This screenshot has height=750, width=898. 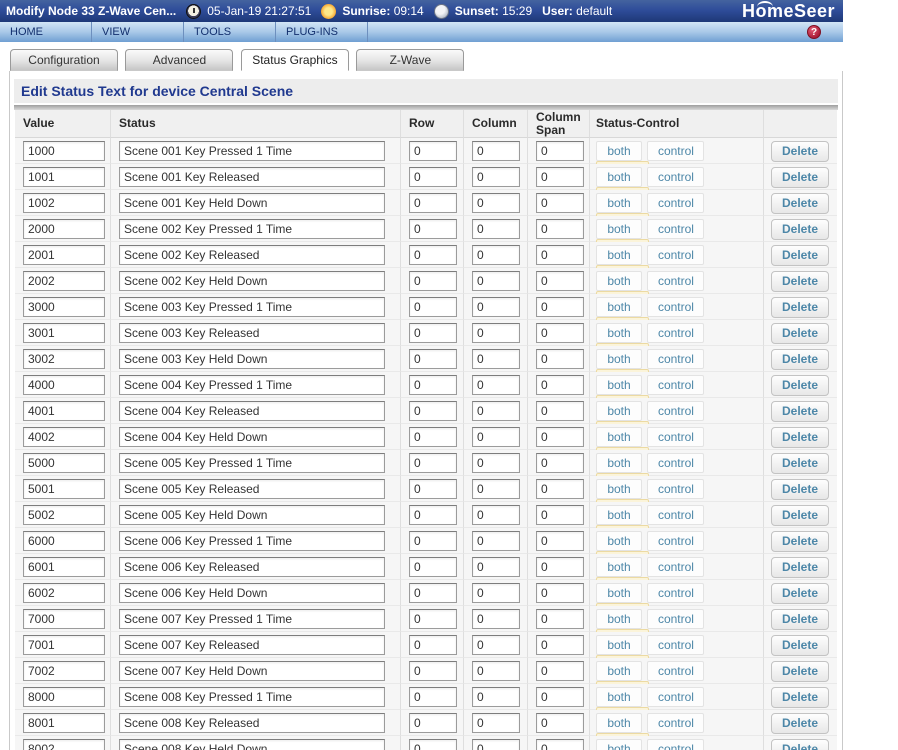 What do you see at coordinates (814, 32) in the screenshot?
I see `help-icon: ?` at bounding box center [814, 32].